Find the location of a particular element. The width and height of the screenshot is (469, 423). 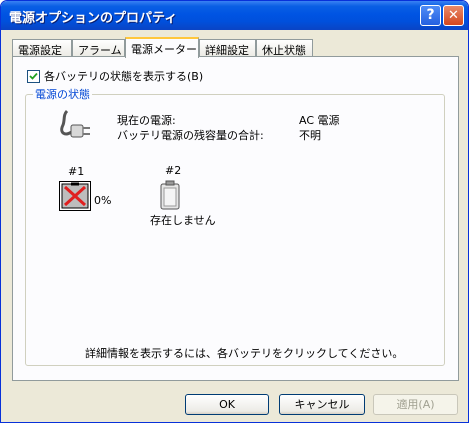

tab-power-meter: 電源メーター is located at coordinates (162, 47).